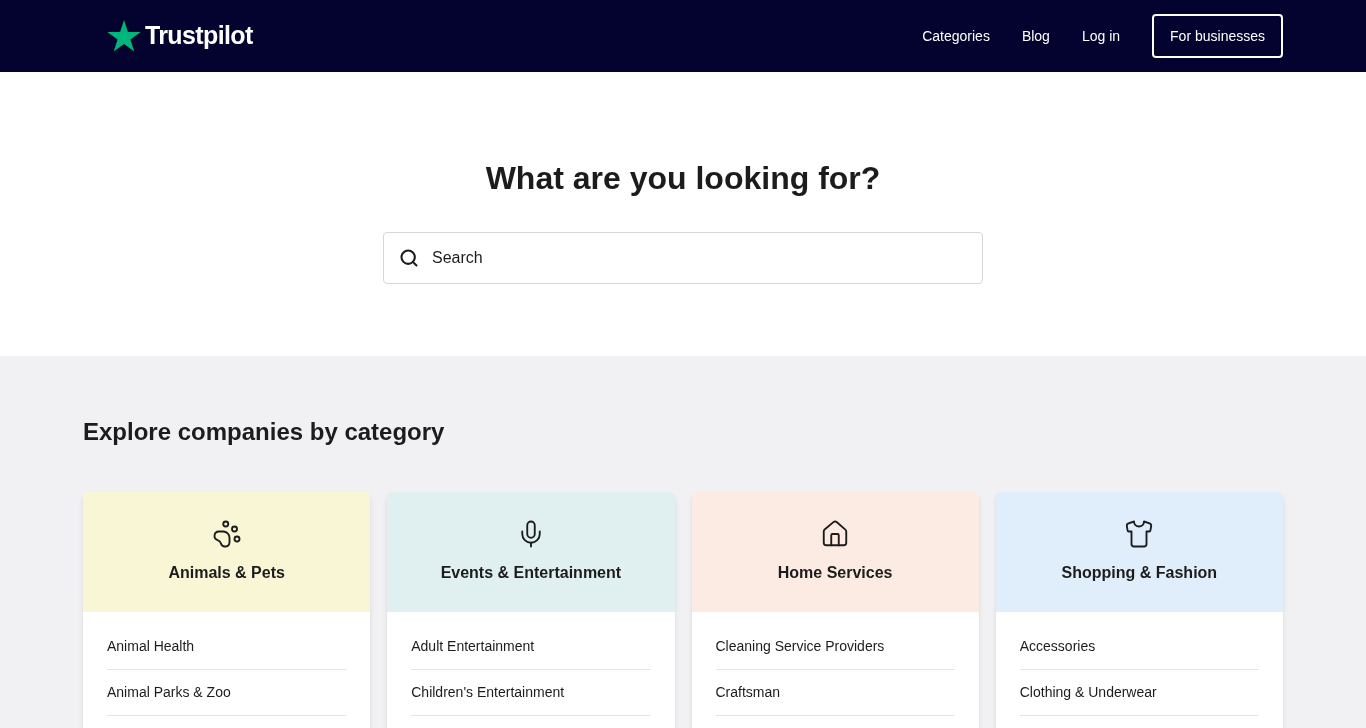 This screenshot has width=1366, height=728. I want to click on nav-link: Categories, so click(956, 36).